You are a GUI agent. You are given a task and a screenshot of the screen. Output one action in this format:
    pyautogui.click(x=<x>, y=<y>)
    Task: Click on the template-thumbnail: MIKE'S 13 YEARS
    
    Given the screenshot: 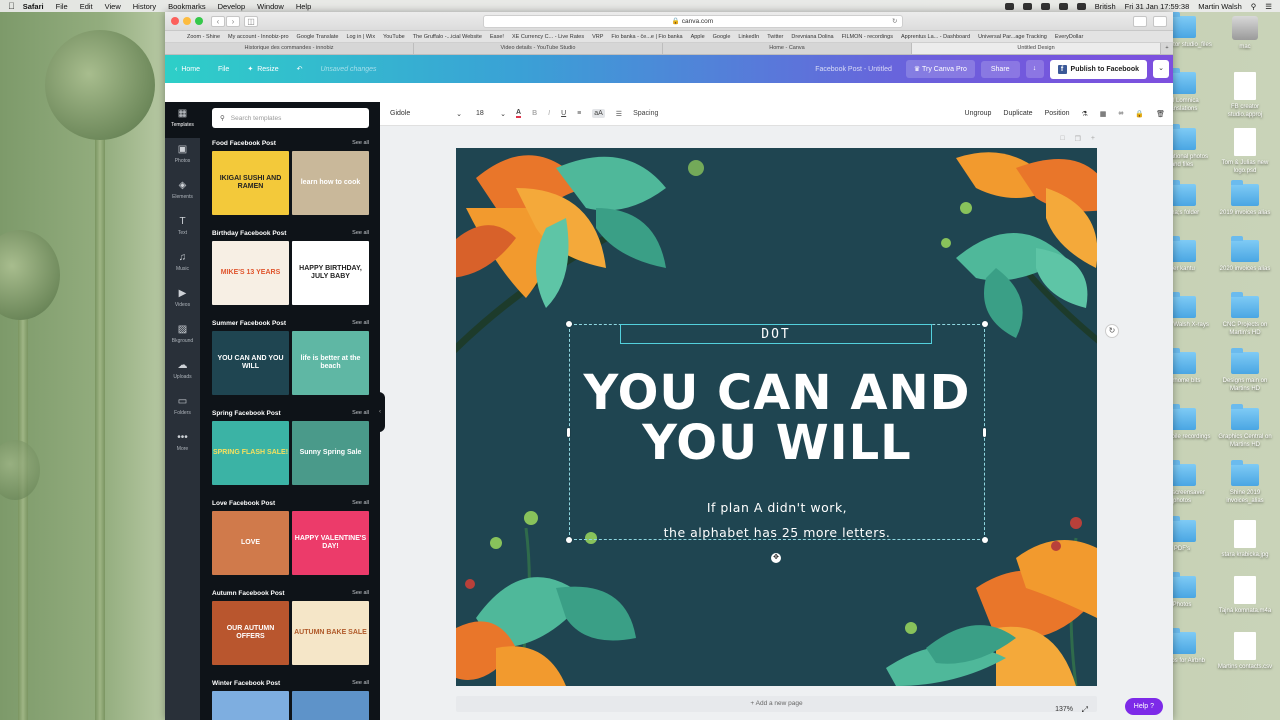 What is the action you would take?
    pyautogui.click(x=250, y=273)
    